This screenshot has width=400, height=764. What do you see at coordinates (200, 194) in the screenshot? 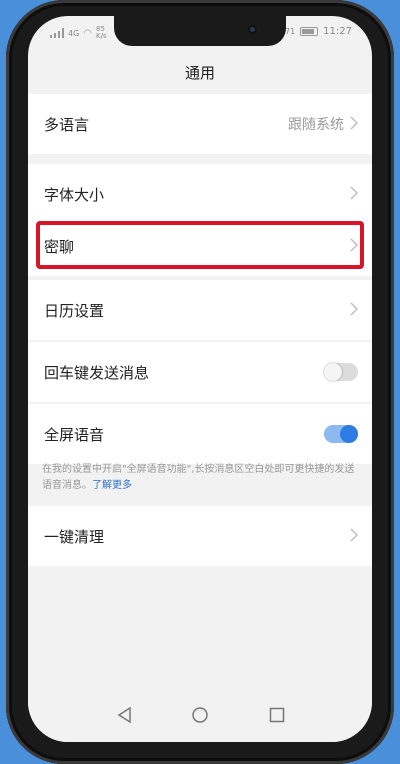
I see `setting-font-size: 字体大小` at bounding box center [200, 194].